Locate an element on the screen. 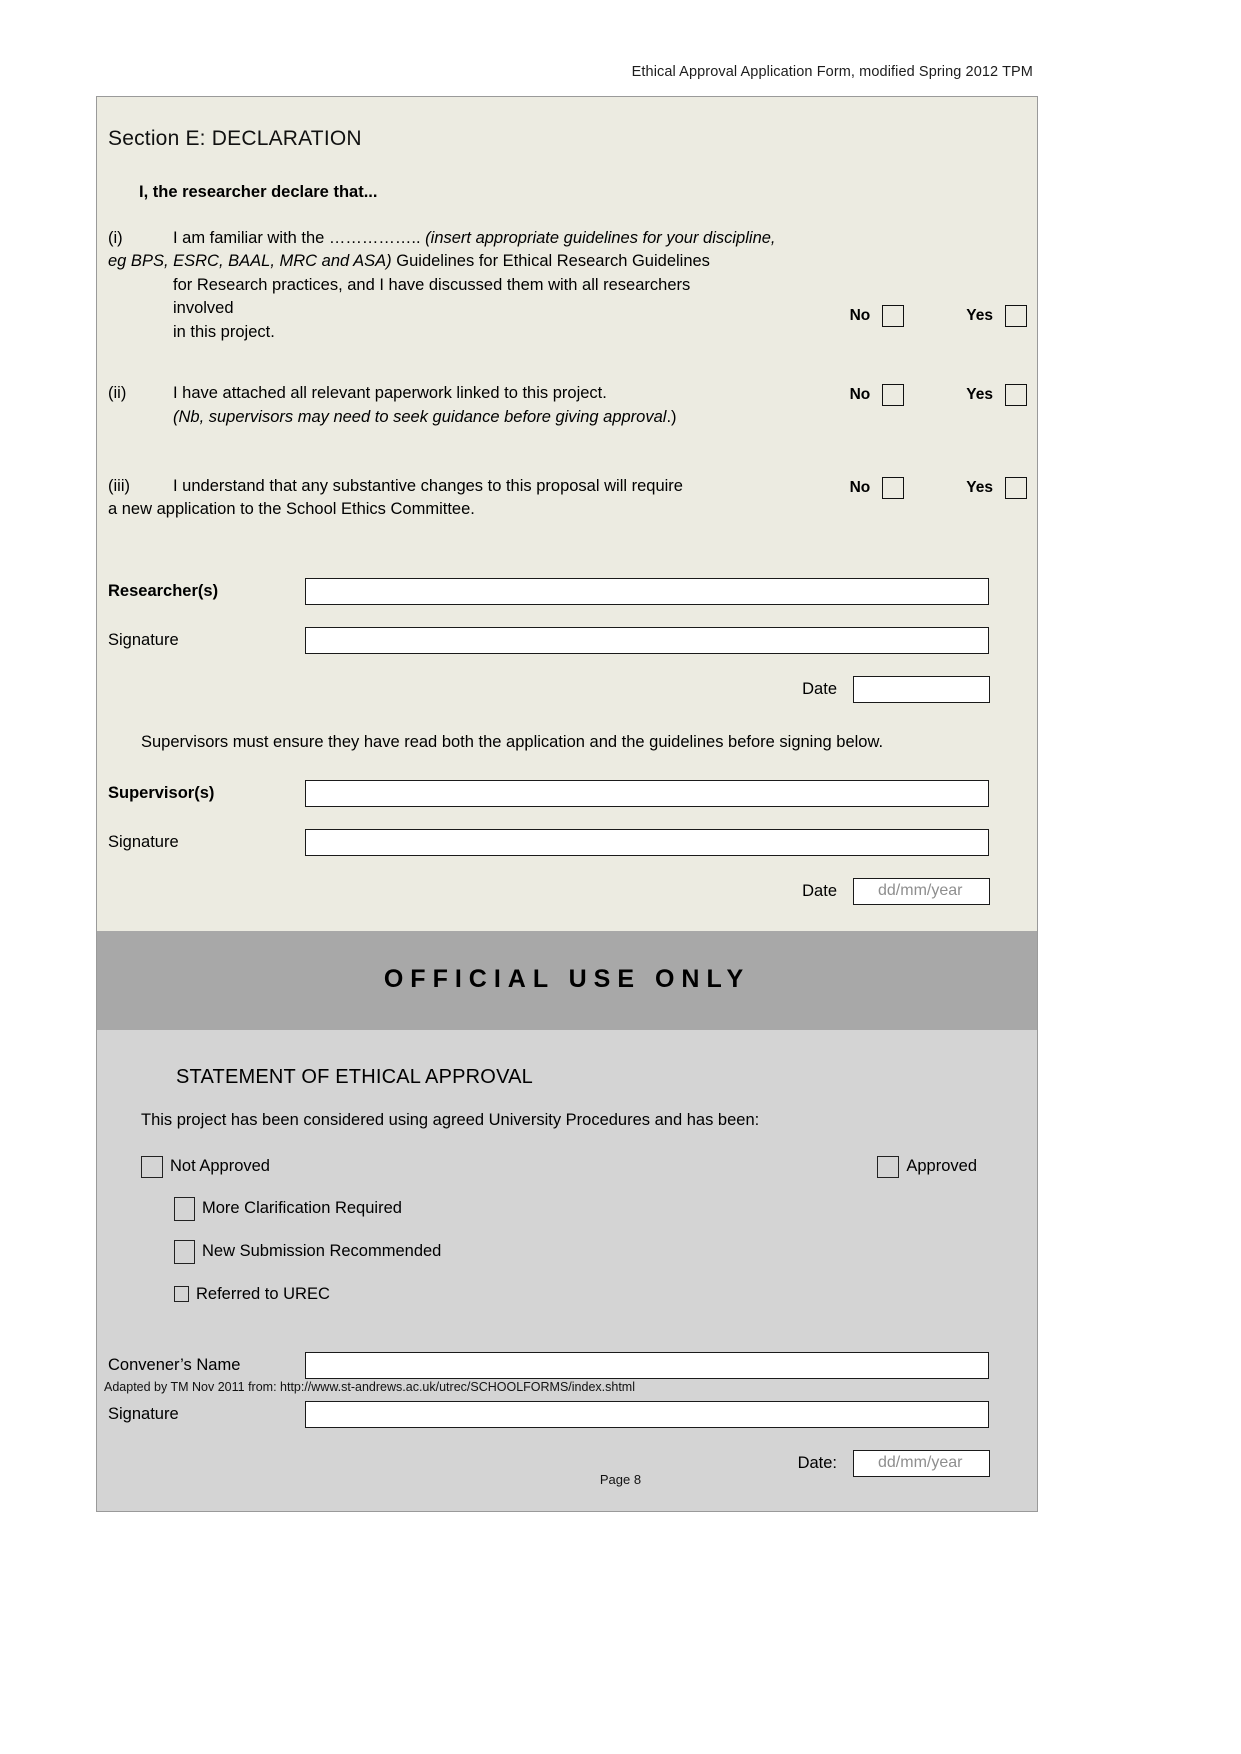 The image size is (1241, 1754). item-i-line2a: eg BPS, ESRC, BAAL, MRC and ASA) is located at coordinates (250, 261).